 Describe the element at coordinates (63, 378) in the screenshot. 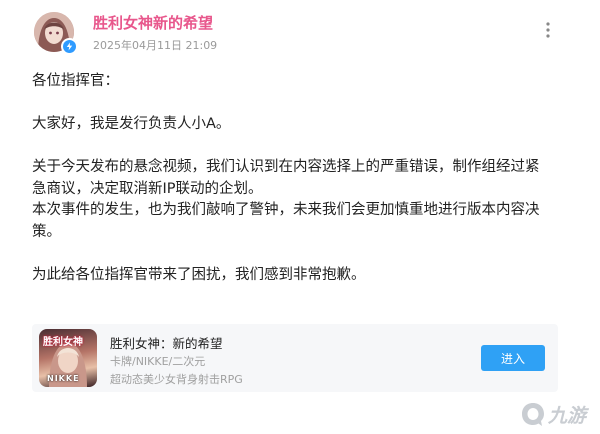

I see `game-icon-logo-sub: NIKKE` at that location.